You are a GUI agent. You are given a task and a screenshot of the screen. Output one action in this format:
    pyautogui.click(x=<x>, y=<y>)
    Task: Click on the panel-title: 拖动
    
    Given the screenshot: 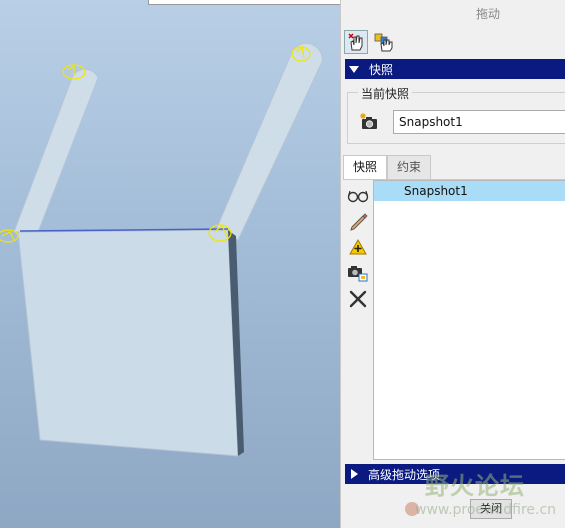 What is the action you would take?
    pyautogui.click(x=487, y=14)
    